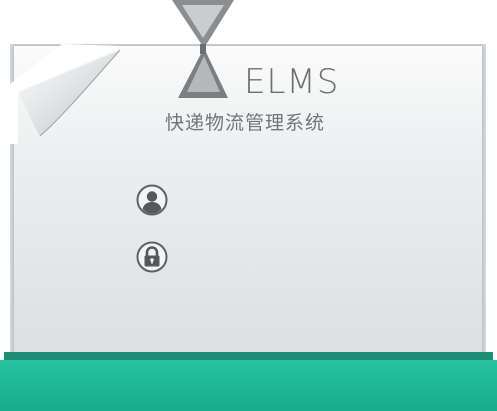  I want to click on card-base-top, so click(248, 356).